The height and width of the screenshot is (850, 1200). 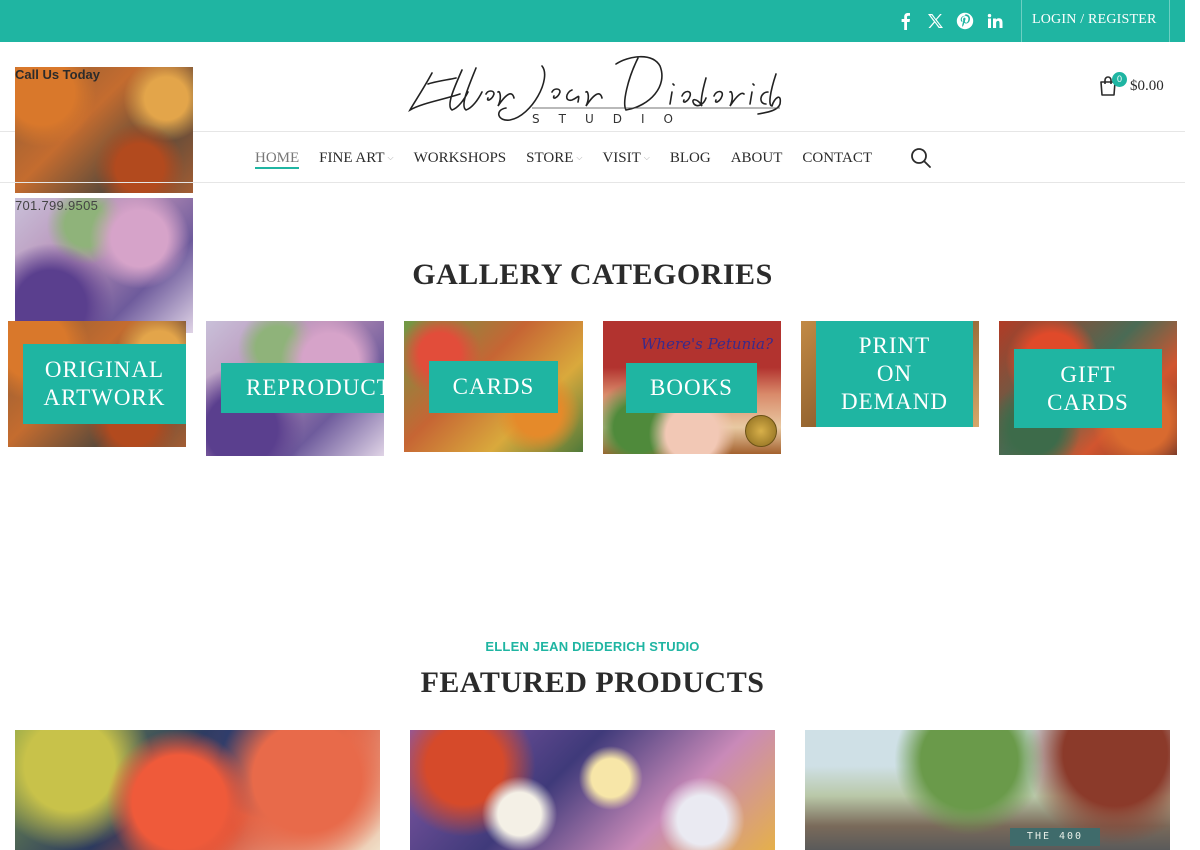 I want to click on award-seal-icon, so click(x=761, y=431).